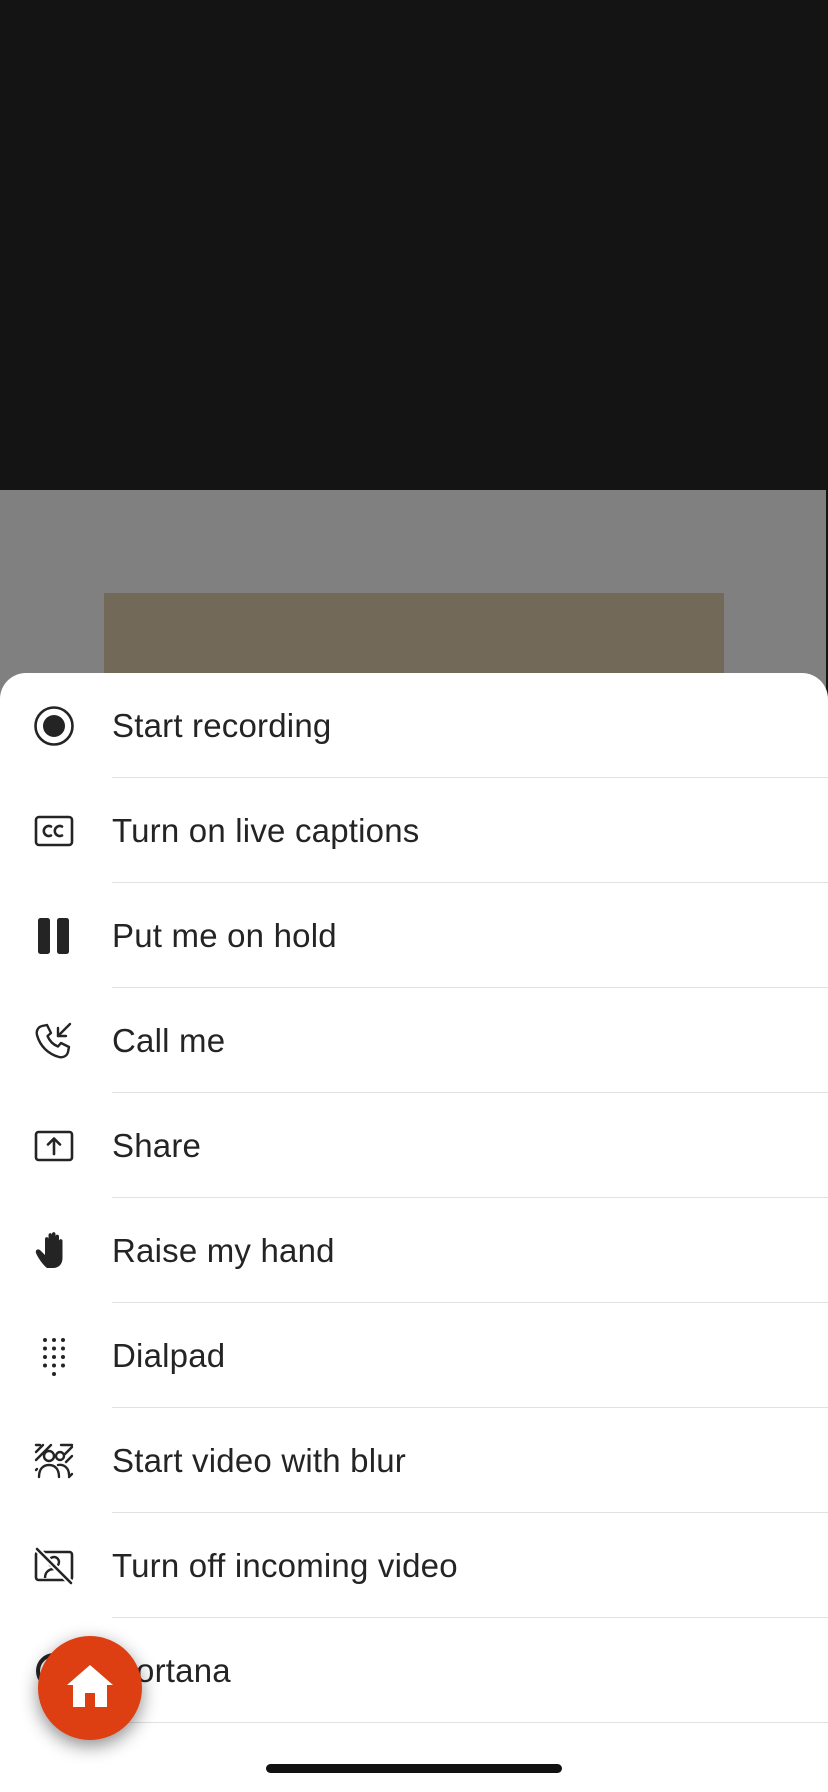 Image resolution: width=828 pixels, height=1792 pixels. Describe the element at coordinates (223, 1250) in the screenshot. I see `menu-item-label: Raise my hand` at that location.